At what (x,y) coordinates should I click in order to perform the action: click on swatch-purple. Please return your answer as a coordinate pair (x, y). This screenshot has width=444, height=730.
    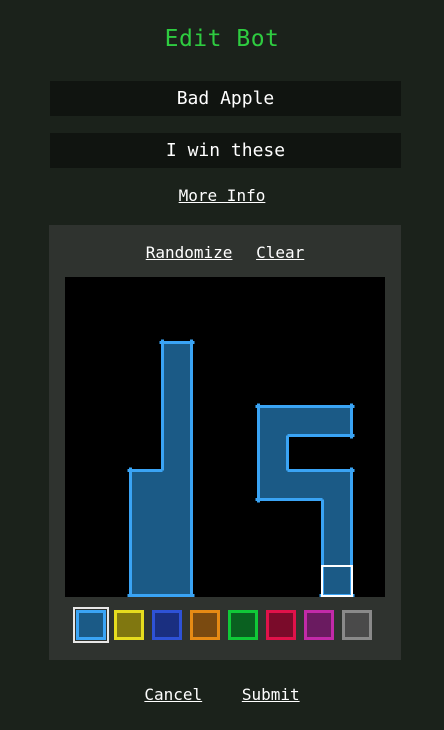
    Looking at the image, I should click on (319, 625).